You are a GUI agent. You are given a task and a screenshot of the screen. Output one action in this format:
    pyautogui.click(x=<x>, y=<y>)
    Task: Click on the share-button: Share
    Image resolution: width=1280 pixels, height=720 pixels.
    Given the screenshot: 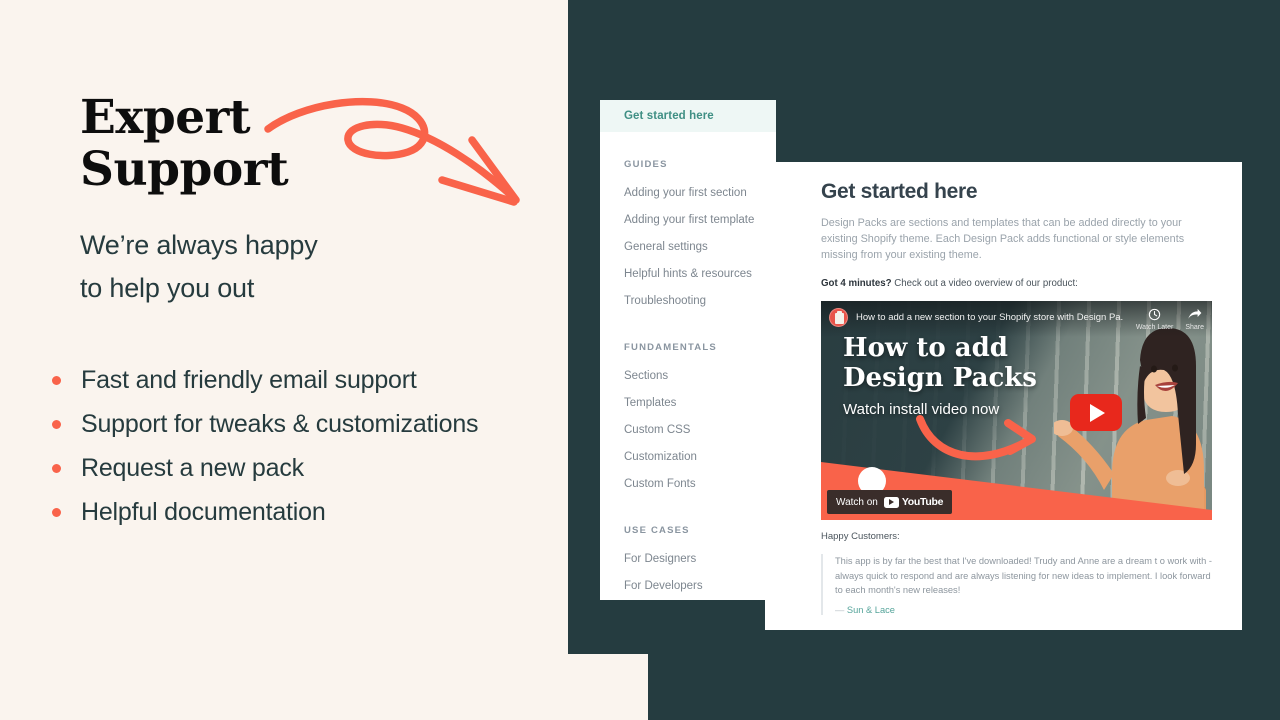 What is the action you would take?
    pyautogui.click(x=1194, y=319)
    